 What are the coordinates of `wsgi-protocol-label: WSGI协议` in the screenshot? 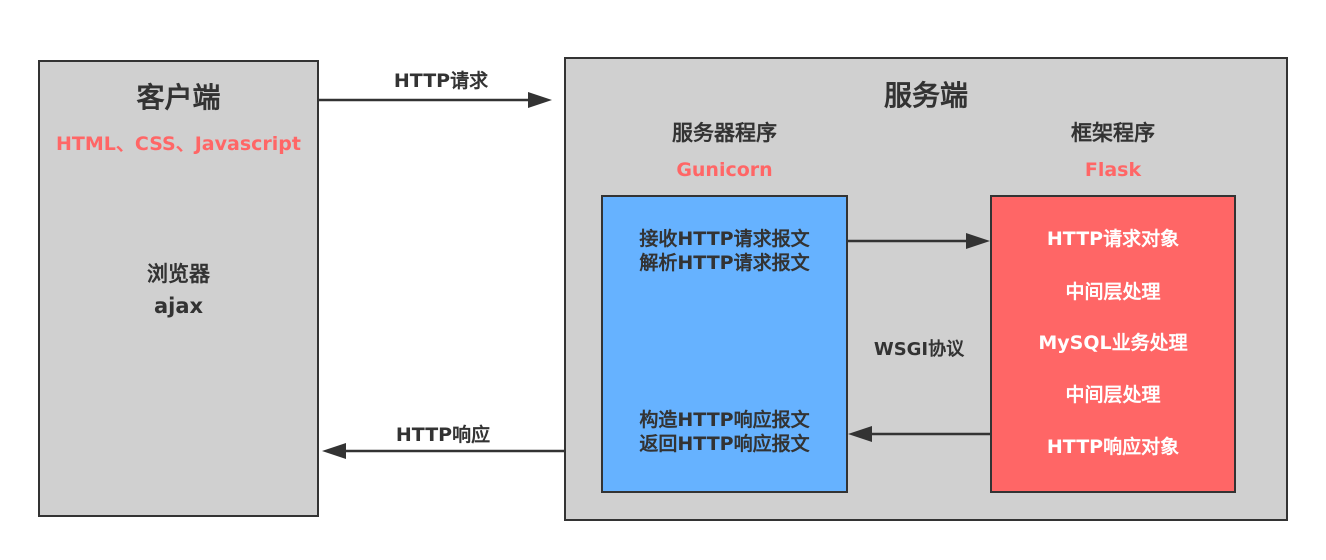 It's located at (919, 349).